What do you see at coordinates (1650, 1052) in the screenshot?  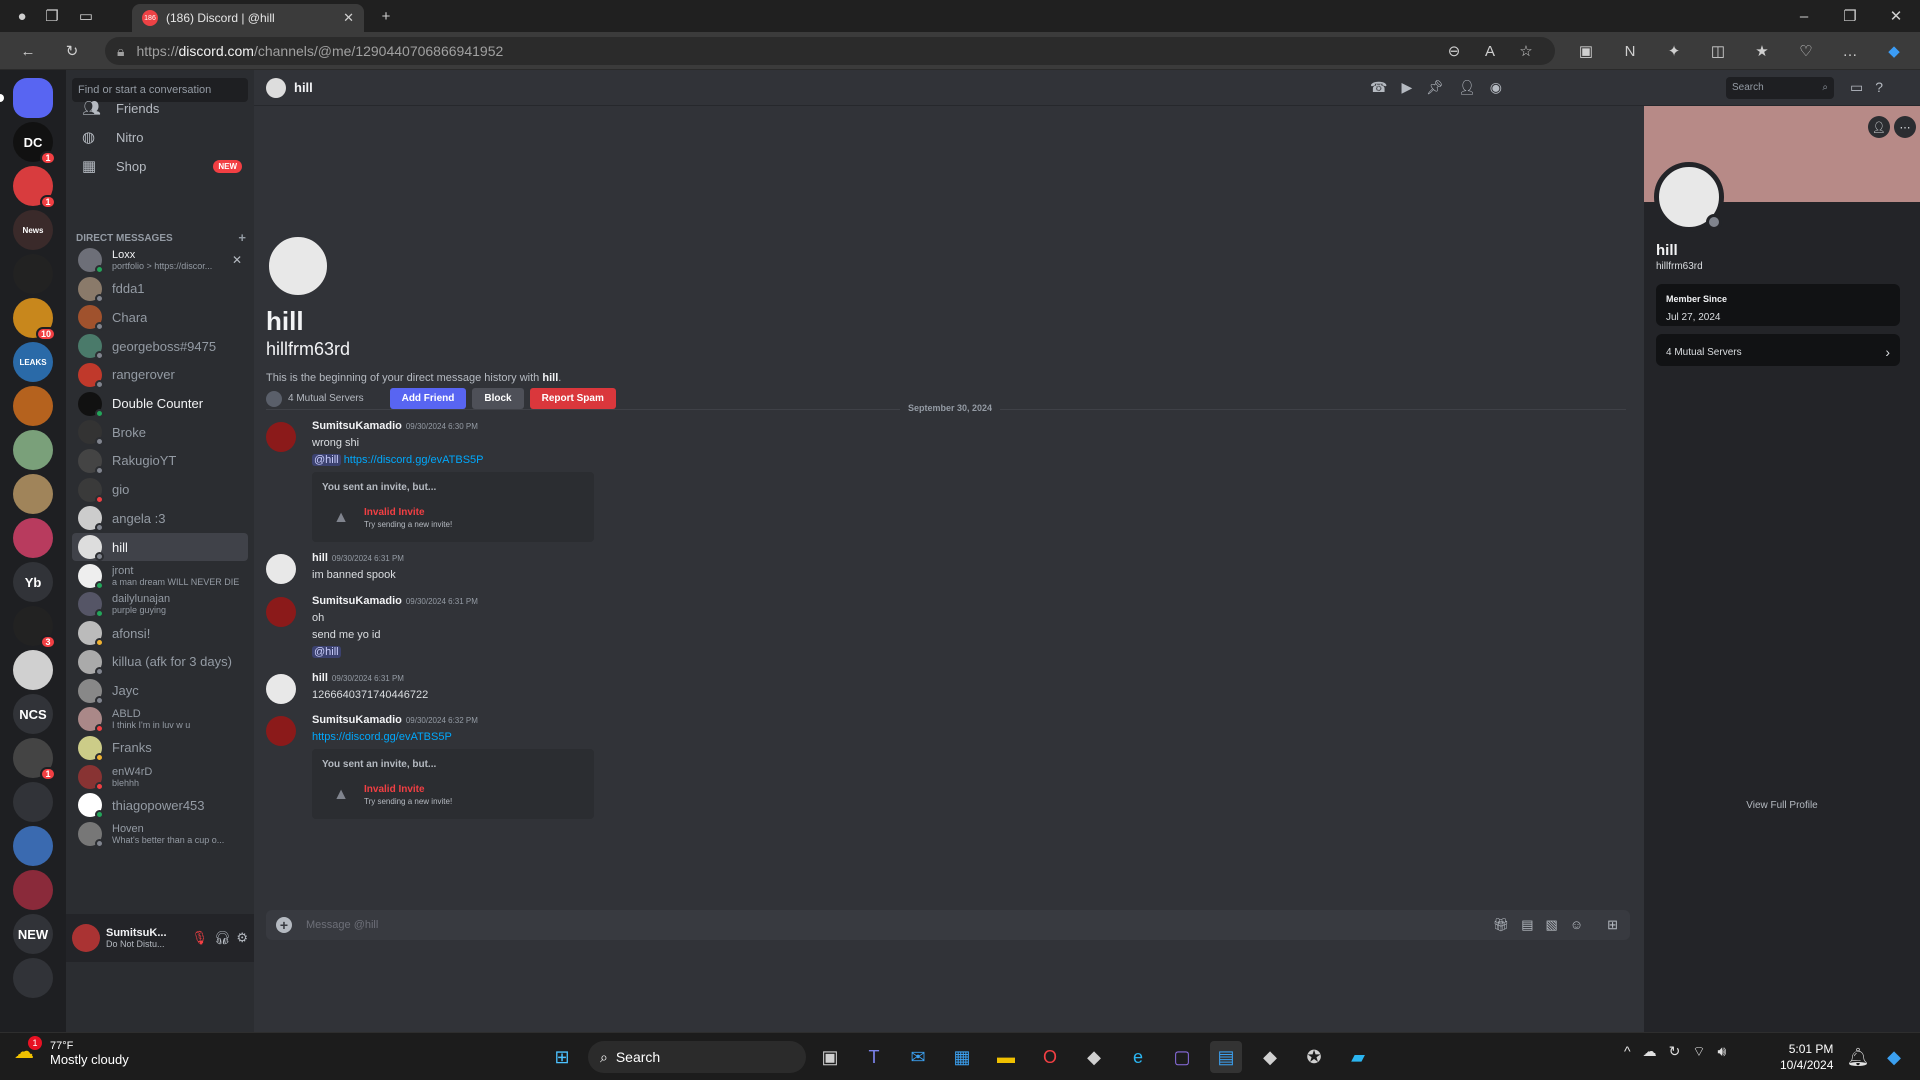 I see `onedrive-icon: ☁` at bounding box center [1650, 1052].